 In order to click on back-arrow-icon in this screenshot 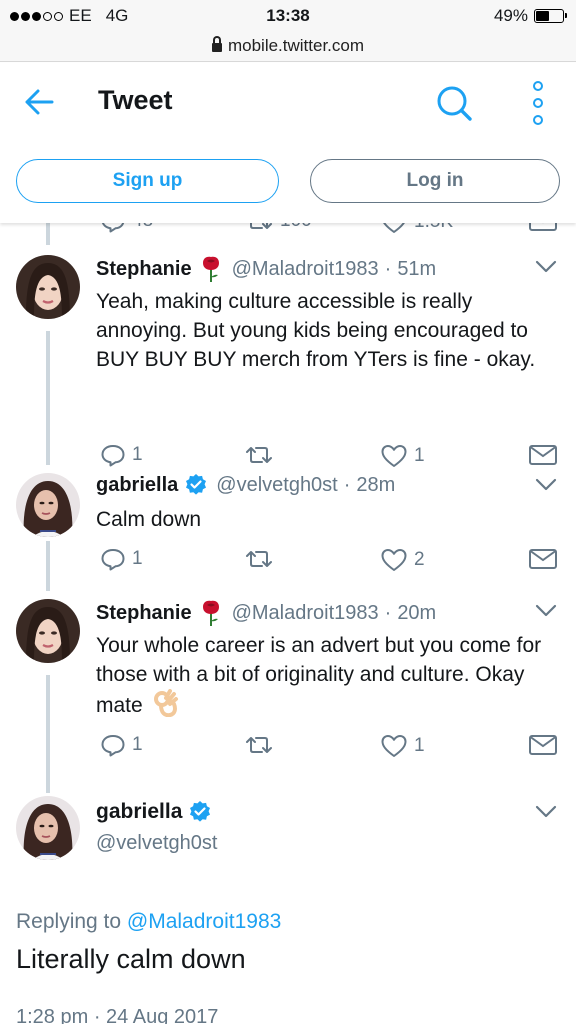, I will do `click(39, 102)`.